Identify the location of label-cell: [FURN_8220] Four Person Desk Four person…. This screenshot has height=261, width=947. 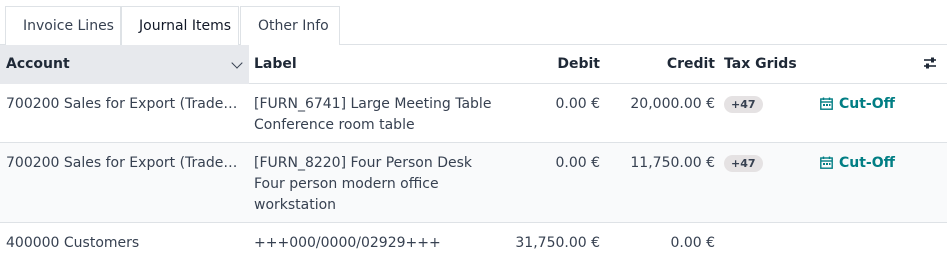
(379, 184).